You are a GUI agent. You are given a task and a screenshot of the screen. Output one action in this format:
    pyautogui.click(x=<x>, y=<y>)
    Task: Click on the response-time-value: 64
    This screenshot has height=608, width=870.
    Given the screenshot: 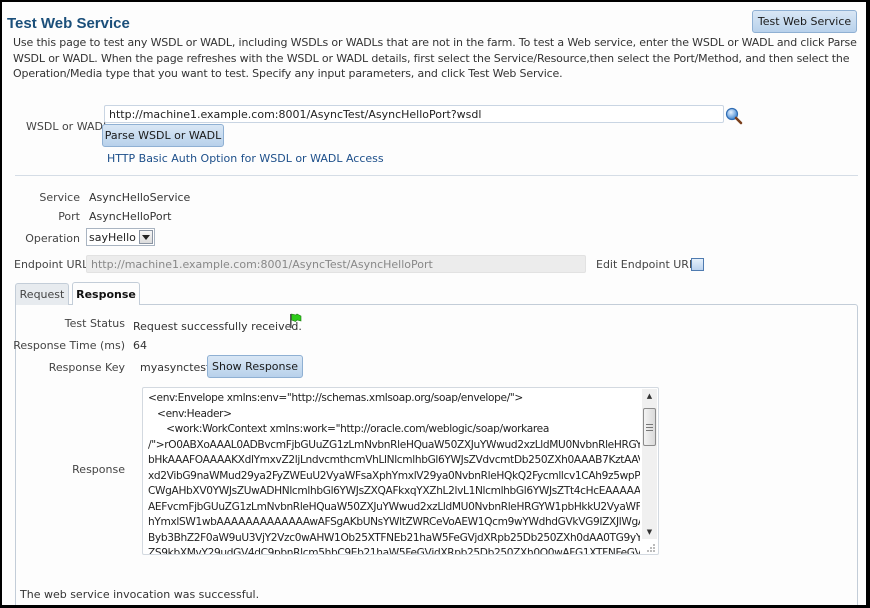 What is the action you would take?
    pyautogui.click(x=140, y=345)
    